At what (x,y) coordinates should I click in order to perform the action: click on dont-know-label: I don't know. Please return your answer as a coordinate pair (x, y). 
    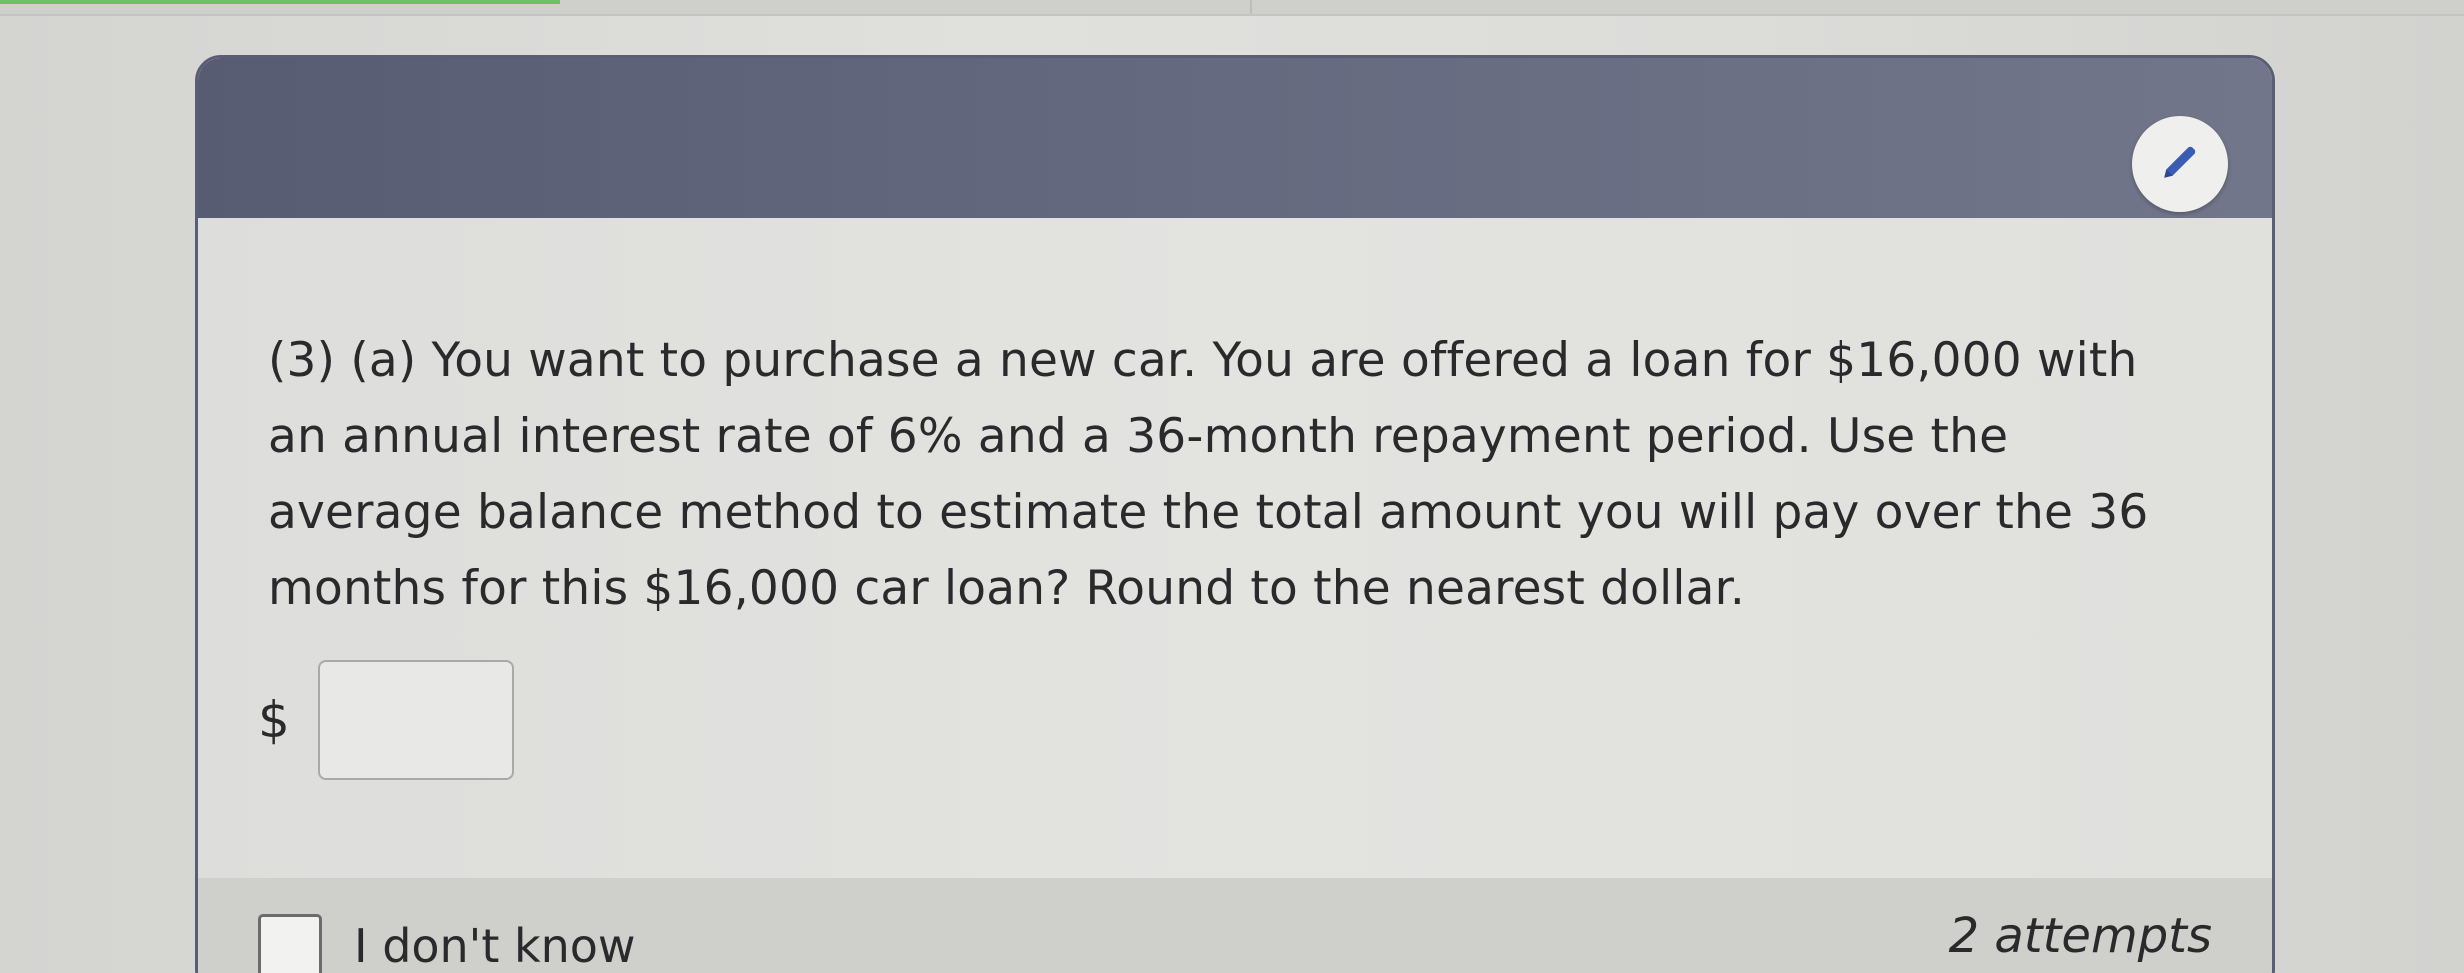
    Looking at the image, I should click on (495, 946).